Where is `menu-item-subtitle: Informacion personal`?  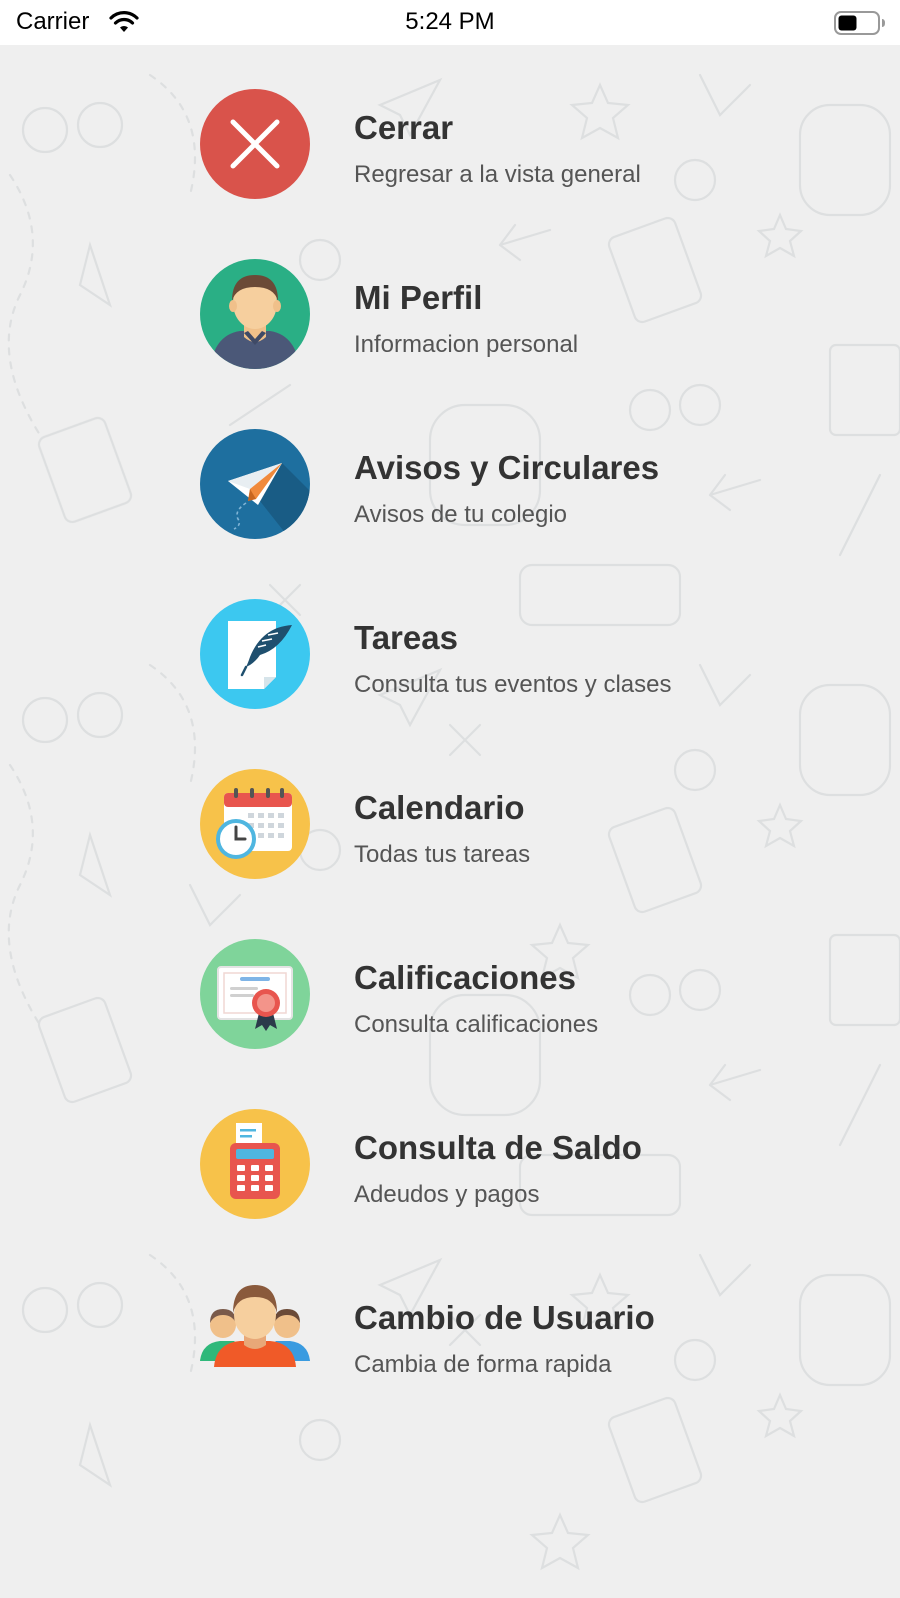 menu-item-subtitle: Informacion personal is located at coordinates (466, 344).